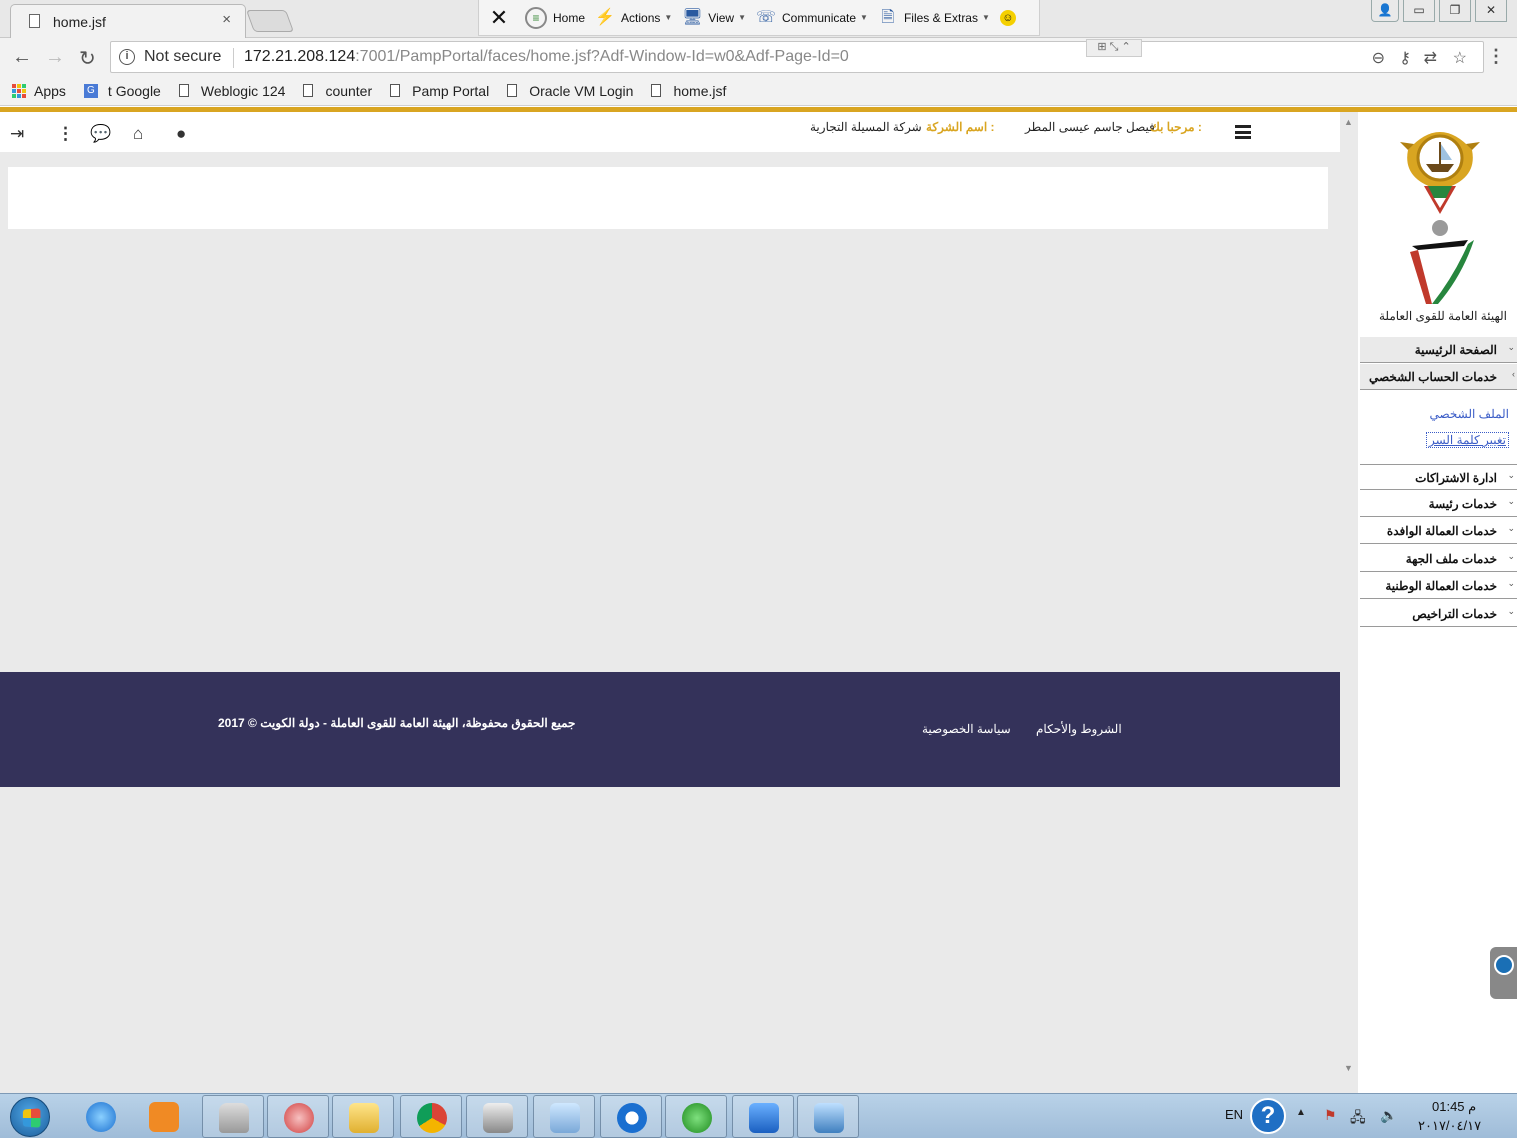 The width and height of the screenshot is (1517, 1138). Describe the element at coordinates (87, 58) in the screenshot. I see `reload-icon: ↻` at that location.